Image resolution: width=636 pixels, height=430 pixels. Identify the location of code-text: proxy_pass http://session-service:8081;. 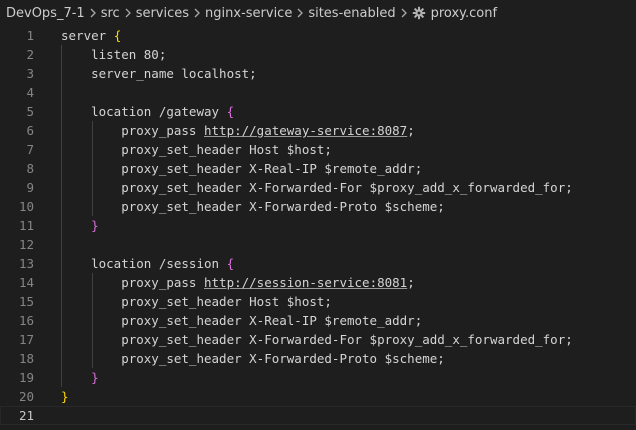
(238, 282).